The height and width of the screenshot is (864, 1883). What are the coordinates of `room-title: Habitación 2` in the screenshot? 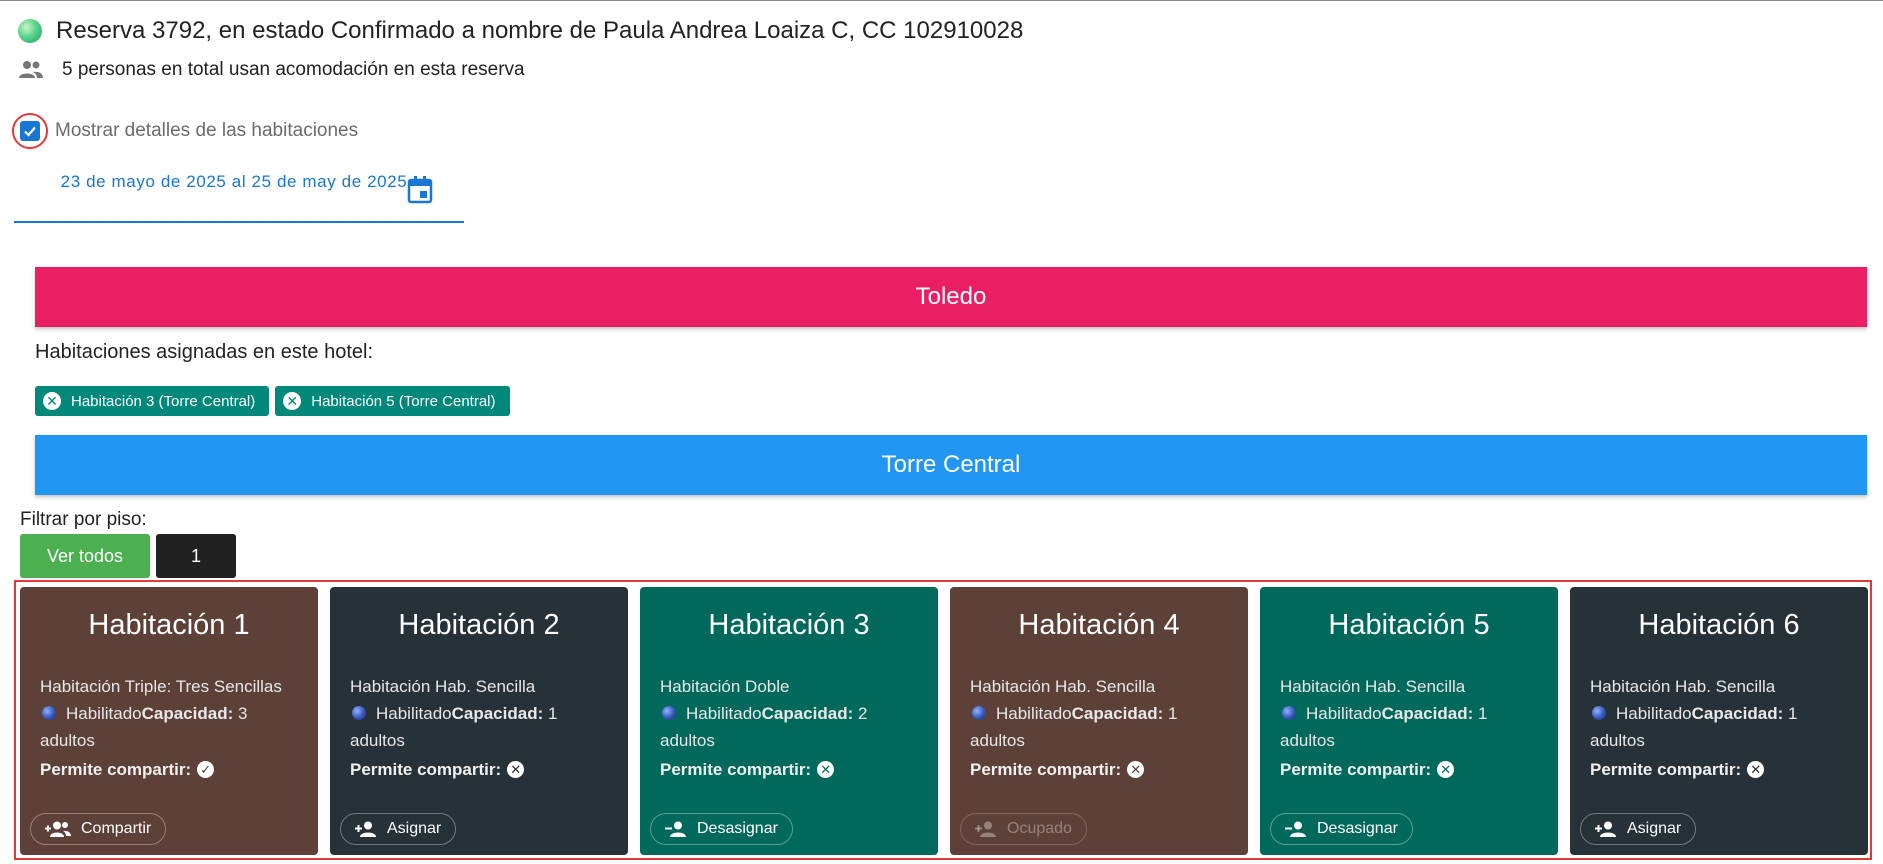 It's located at (479, 625).